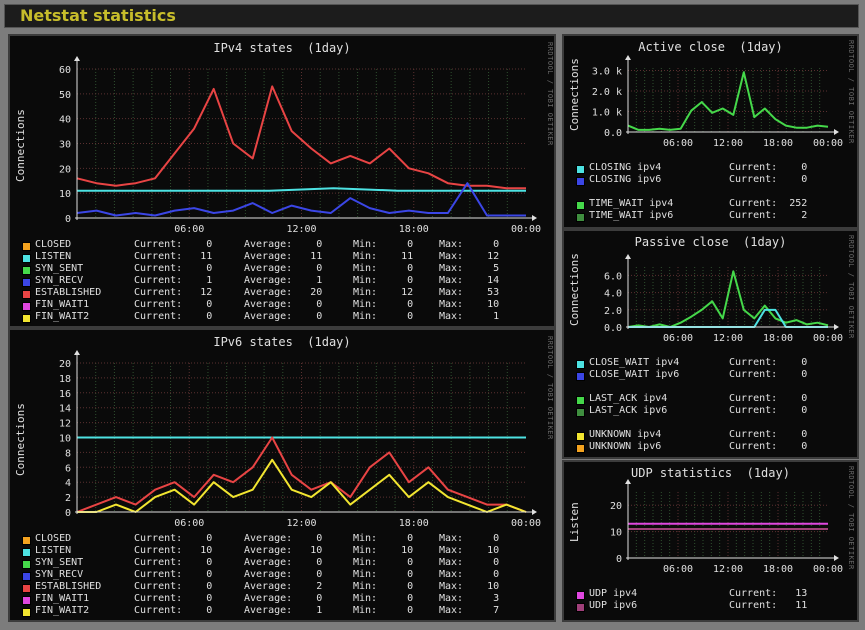 This screenshot has height=630, width=865. What do you see at coordinates (68, 498) in the screenshot?
I see `y-tick-label: 2` at bounding box center [68, 498].